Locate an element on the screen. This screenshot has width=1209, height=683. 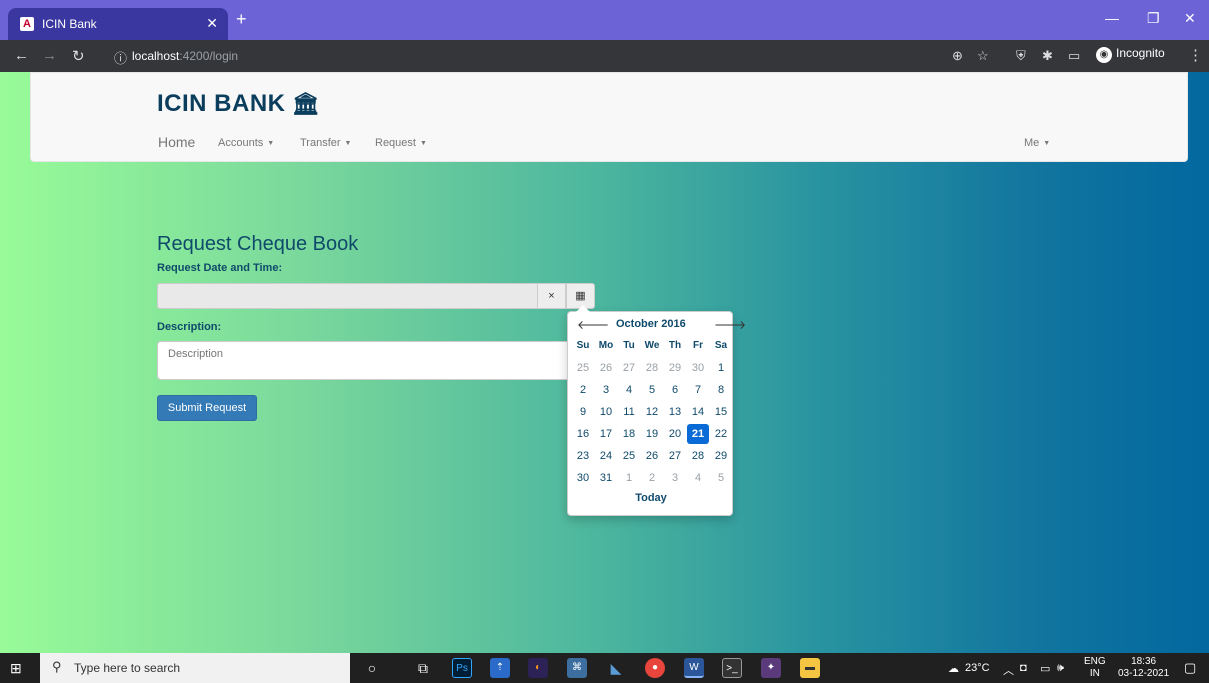
zoom-icon: ⊕ is located at coordinates (957, 56).